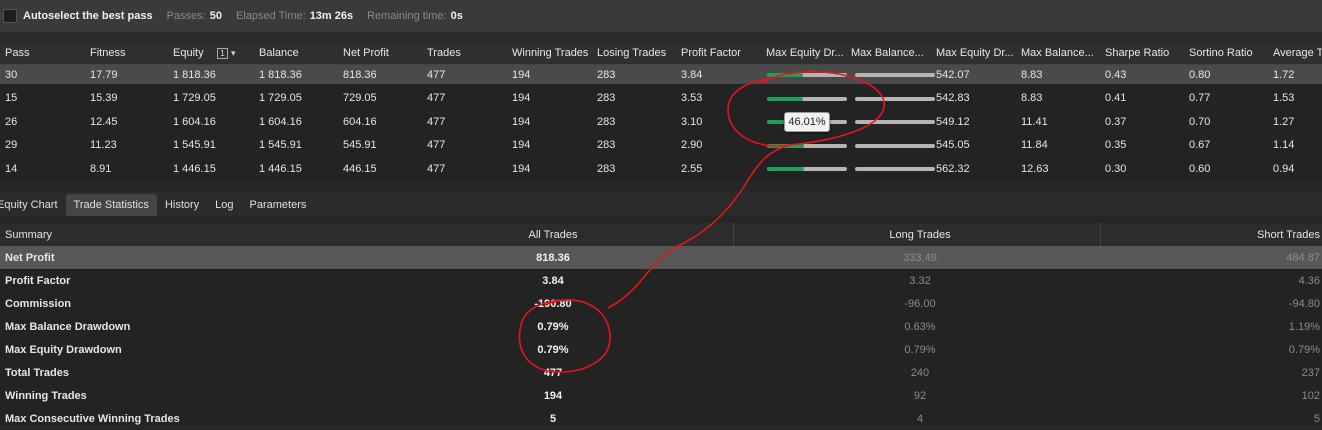 This screenshot has width=1322, height=430. What do you see at coordinates (278, 205) in the screenshot?
I see `tab-parameters: Parameters` at bounding box center [278, 205].